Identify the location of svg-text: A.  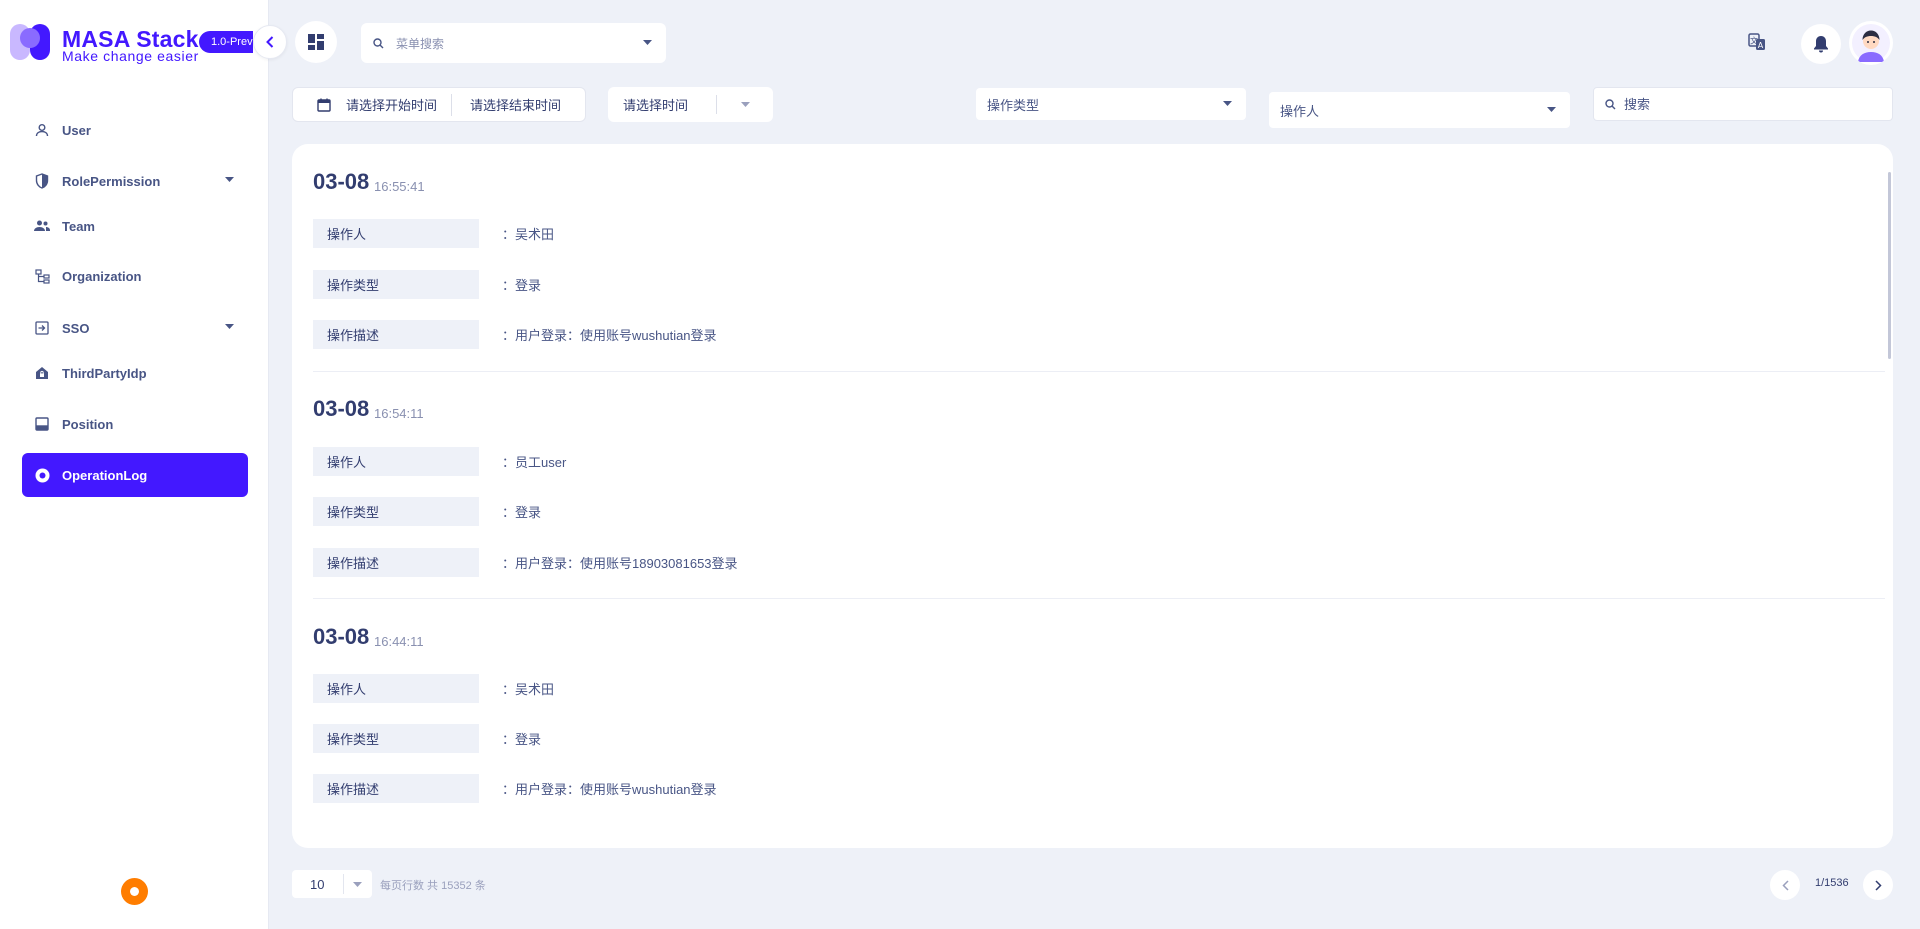
(1761, 45).